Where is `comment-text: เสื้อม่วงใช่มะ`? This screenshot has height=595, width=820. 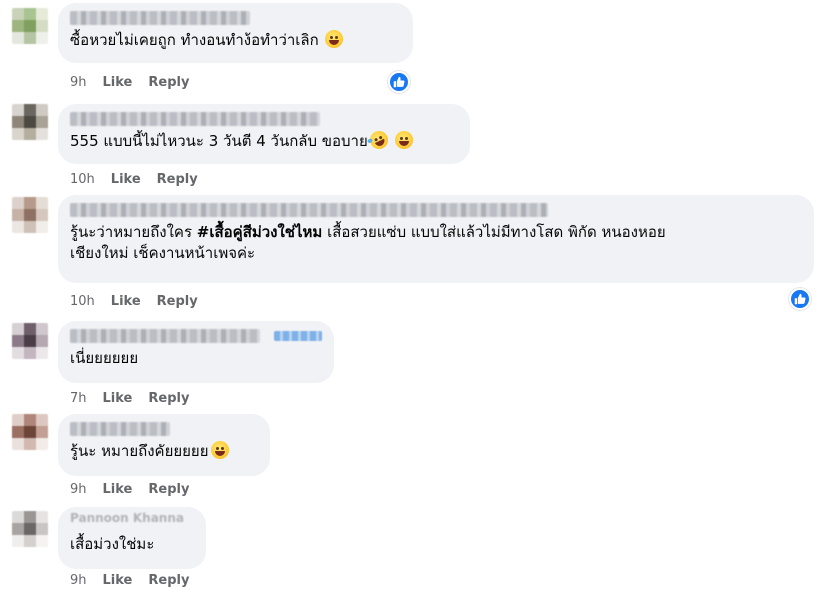
comment-text: เสื้อม่วงใช่มะ is located at coordinates (112, 544).